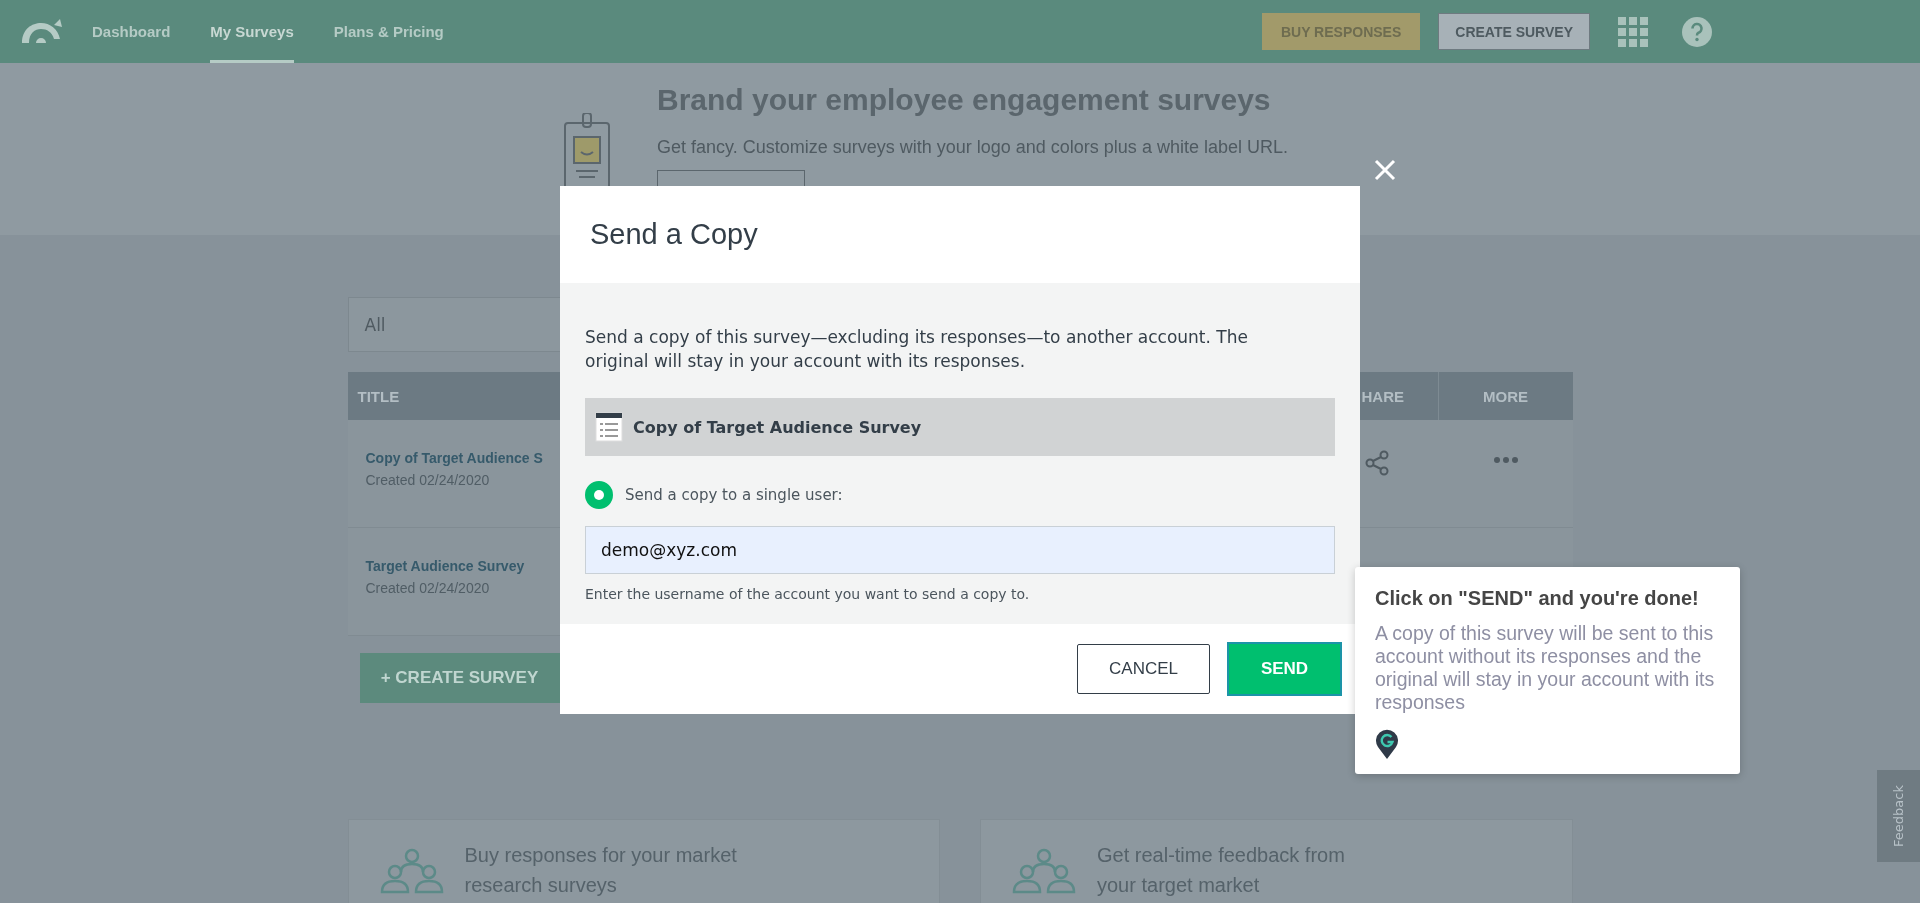 Image resolution: width=1920 pixels, height=903 pixels. Describe the element at coordinates (1898, 816) in the screenshot. I see `feedback-tab: Feedback` at that location.